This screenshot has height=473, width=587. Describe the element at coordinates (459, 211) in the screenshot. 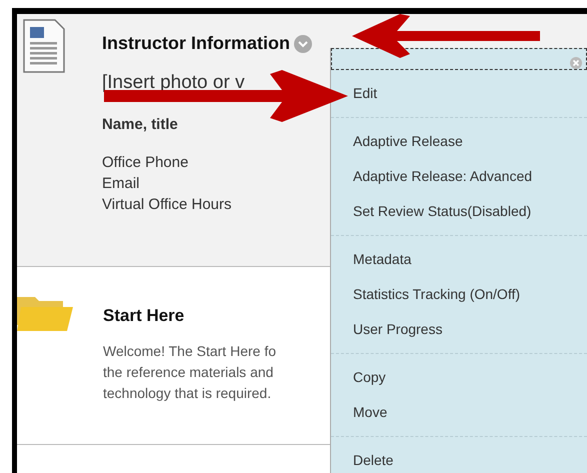

I see `menu-item: Set Review Status(Disabled)` at that location.